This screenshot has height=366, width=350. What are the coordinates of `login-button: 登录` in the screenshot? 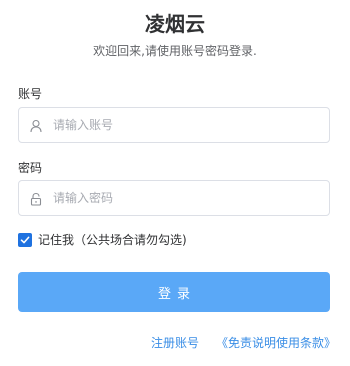 It's located at (174, 292).